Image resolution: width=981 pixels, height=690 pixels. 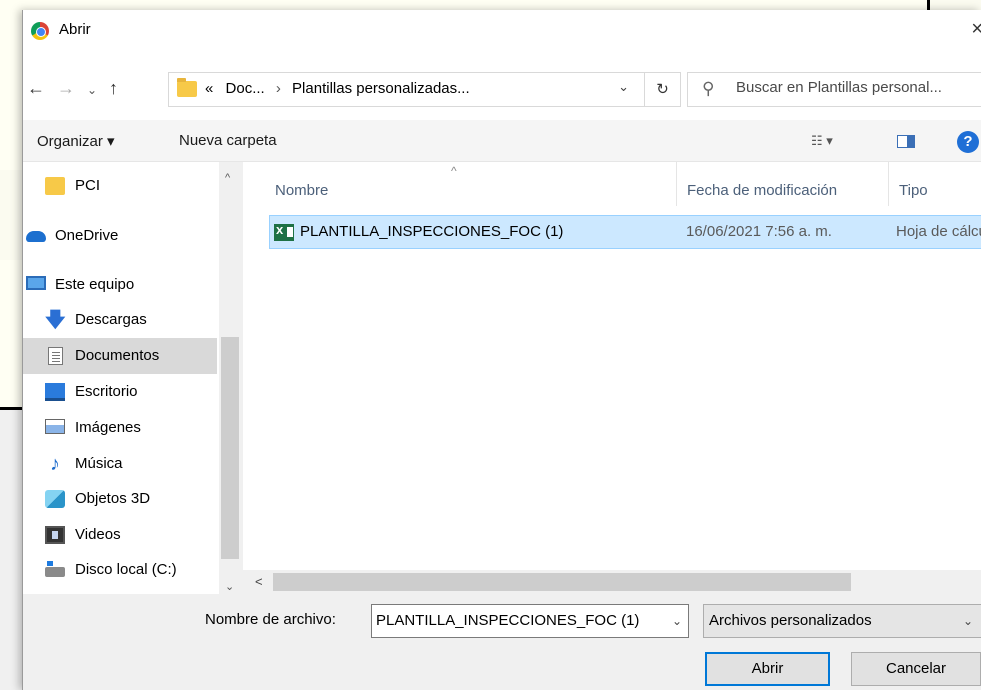 What do you see at coordinates (95, 284) in the screenshot?
I see `sidebar-item-label: Este equipo` at bounding box center [95, 284].